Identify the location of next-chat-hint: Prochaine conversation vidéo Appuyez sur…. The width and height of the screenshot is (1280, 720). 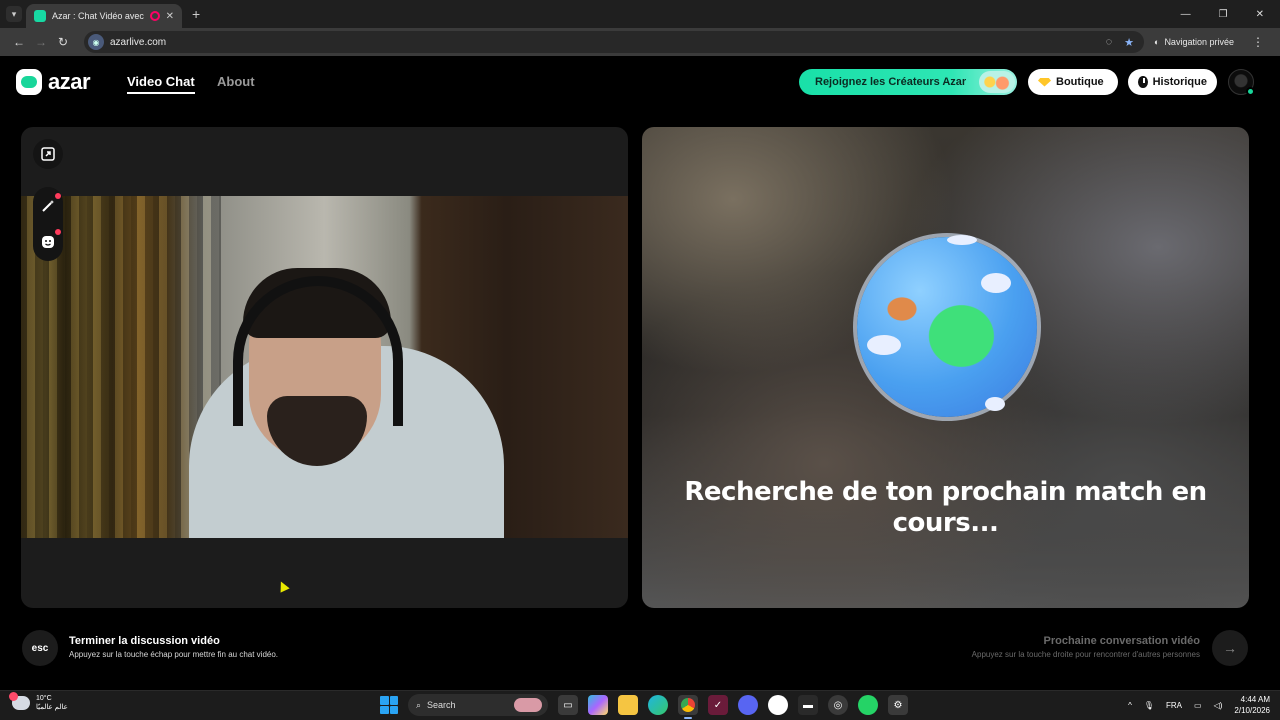
(1086, 647).